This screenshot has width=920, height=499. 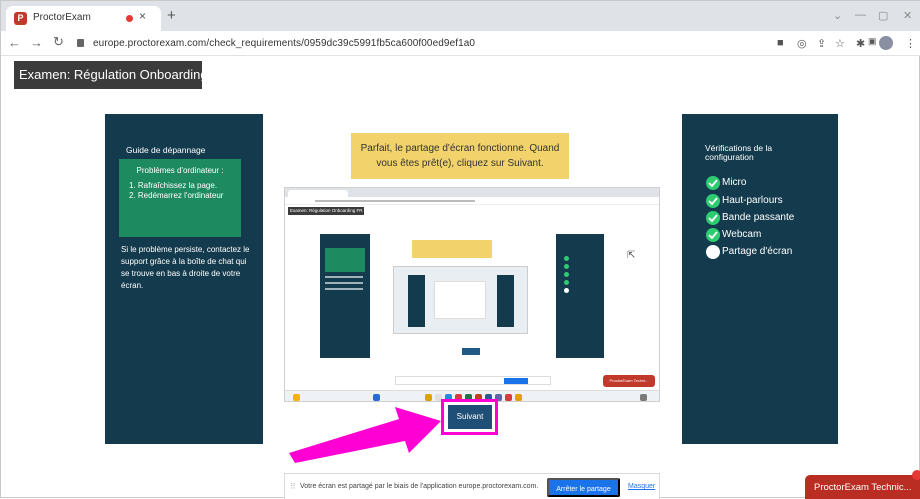 I want to click on recording-indicator-icon, so click(x=129, y=18).